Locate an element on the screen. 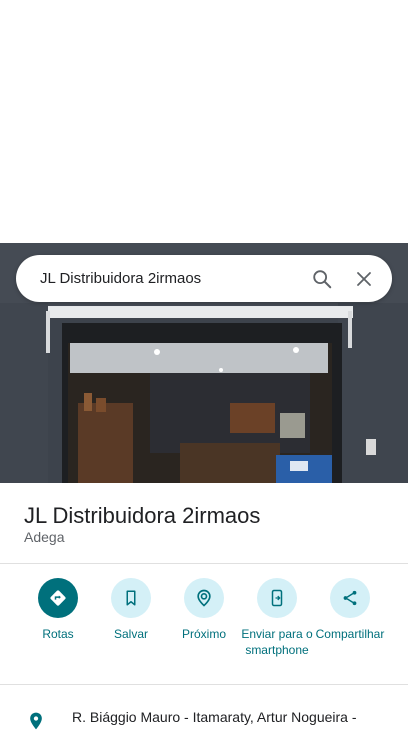 The width and height of the screenshot is (408, 737). send-to-phone-icon is located at coordinates (277, 598).